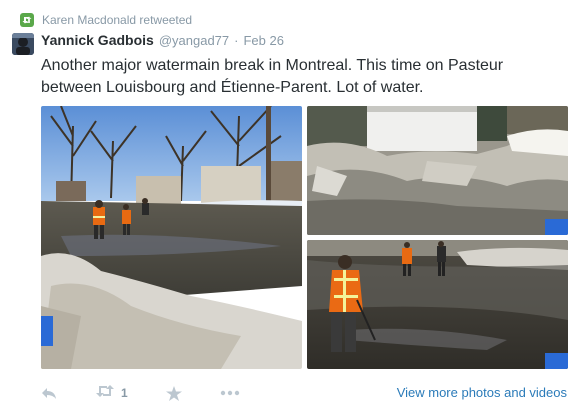 The width and height of the screenshot is (579, 415). I want to click on more-icon, so click(230, 393).